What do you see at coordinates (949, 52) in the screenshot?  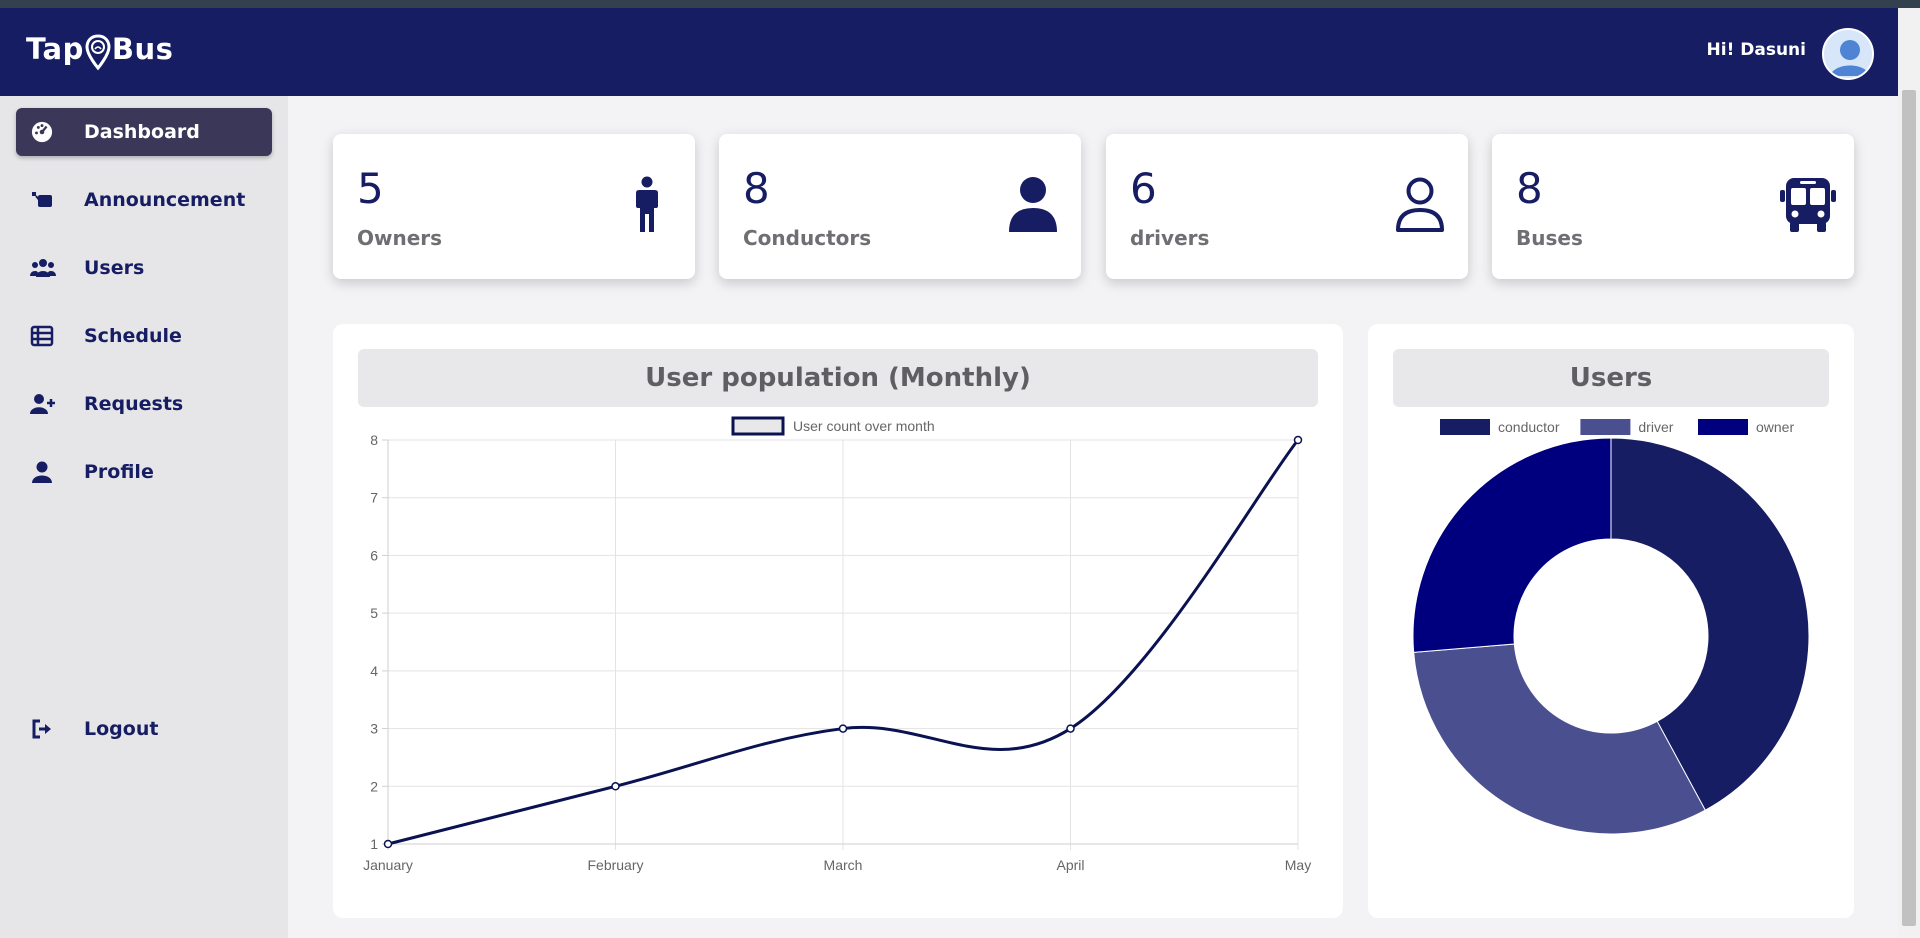 I see `top-header: Tap Bus Hi! Dasuni` at bounding box center [949, 52].